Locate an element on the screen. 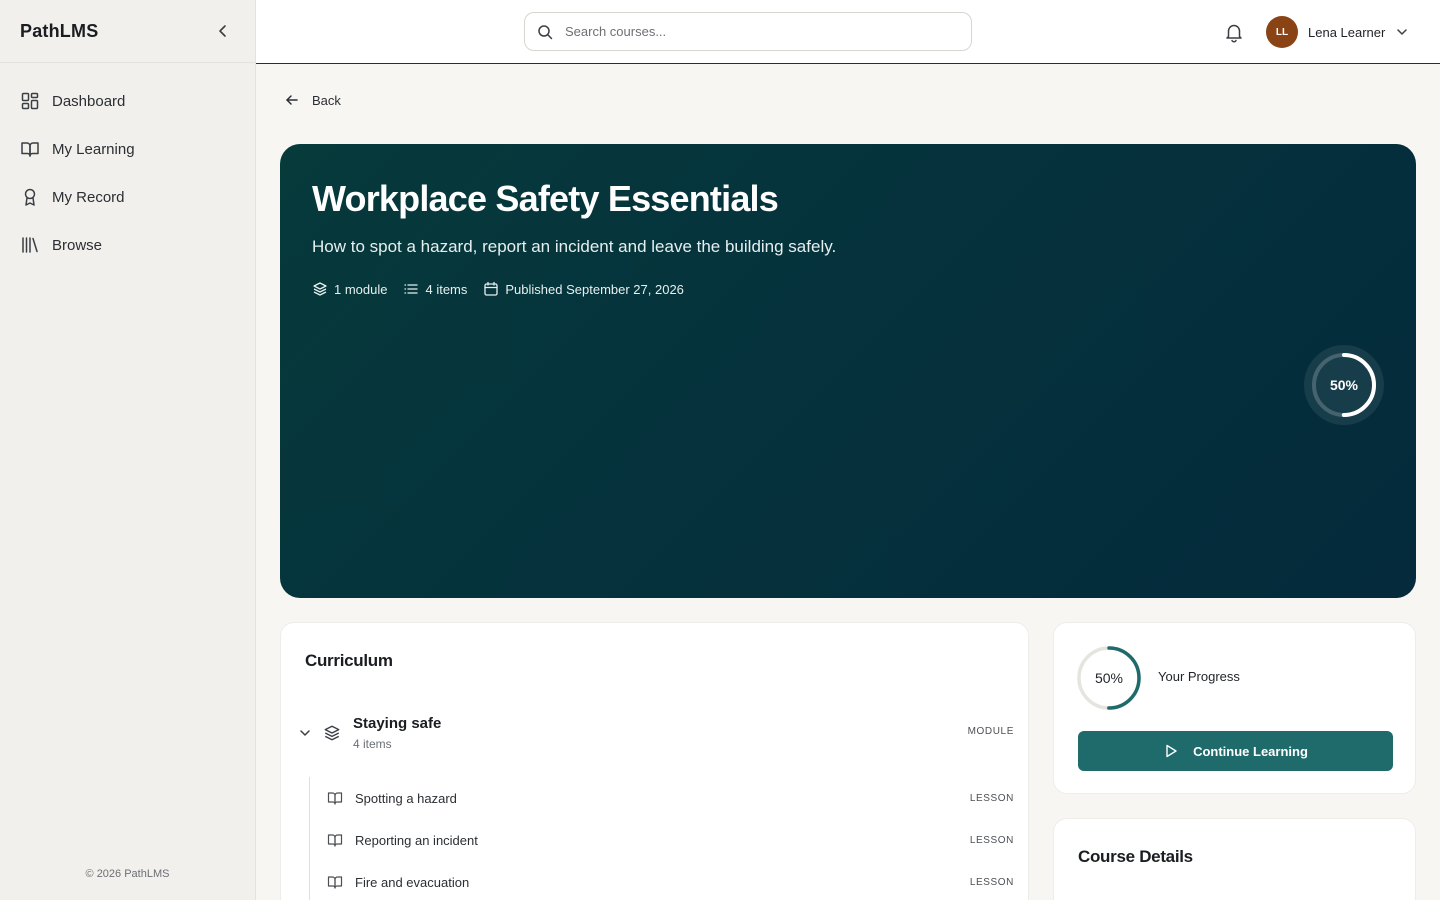 The height and width of the screenshot is (900, 1440). meta-items: 4 items is located at coordinates (435, 289).